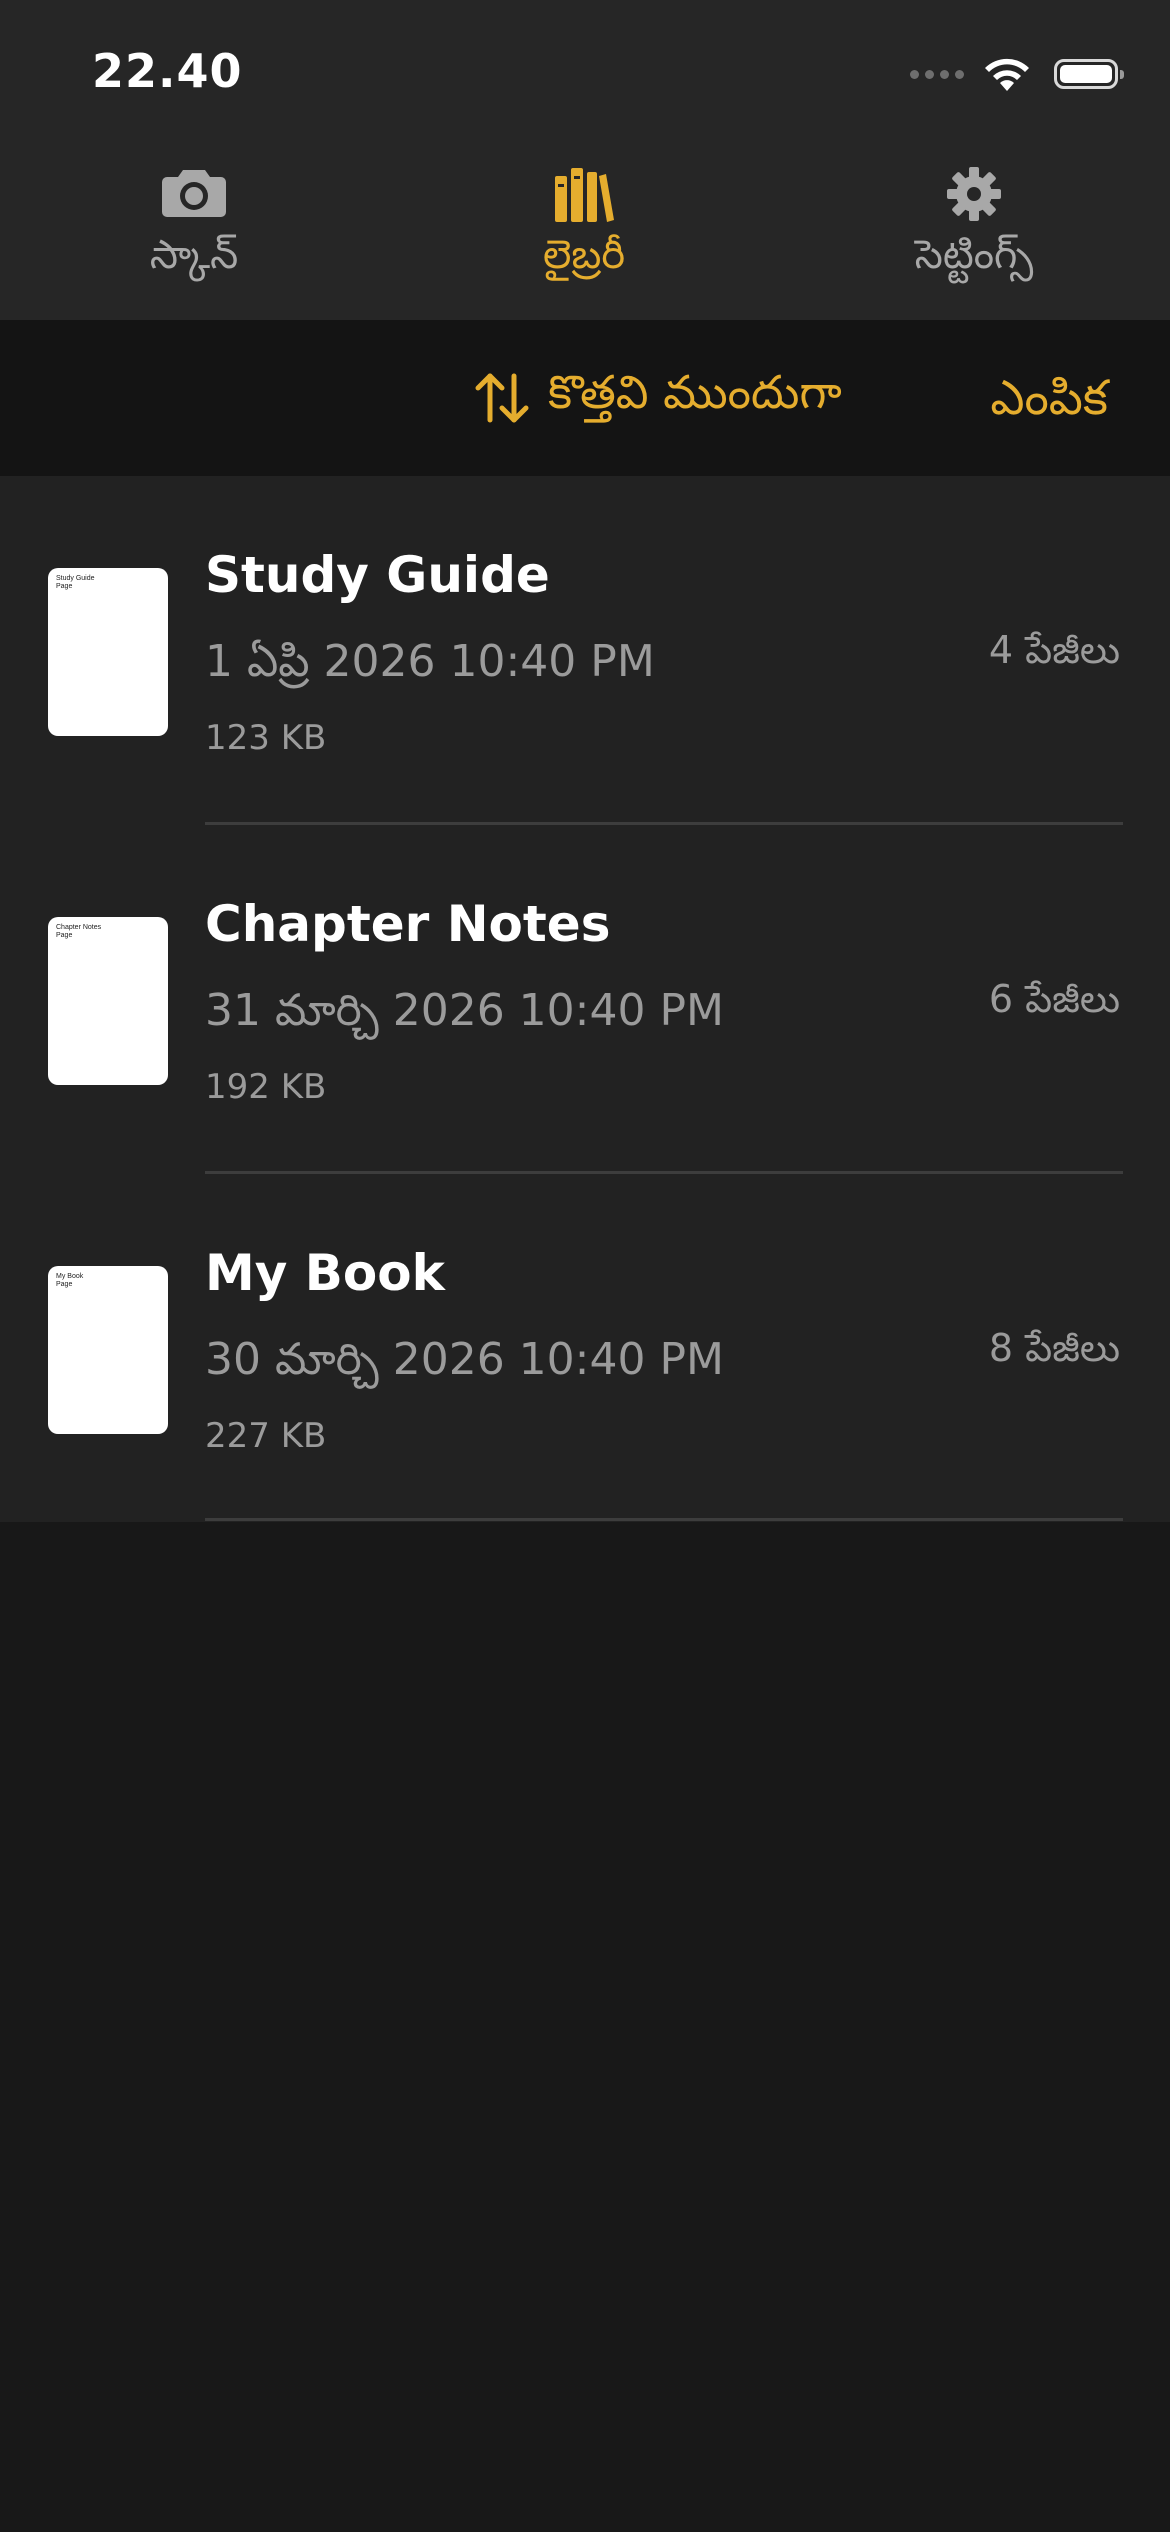 Image resolution: width=1170 pixels, height=2532 pixels. What do you see at coordinates (464, 1359) in the screenshot?
I see `document-date: 30 మార్చి 2026 10:40 PM` at bounding box center [464, 1359].